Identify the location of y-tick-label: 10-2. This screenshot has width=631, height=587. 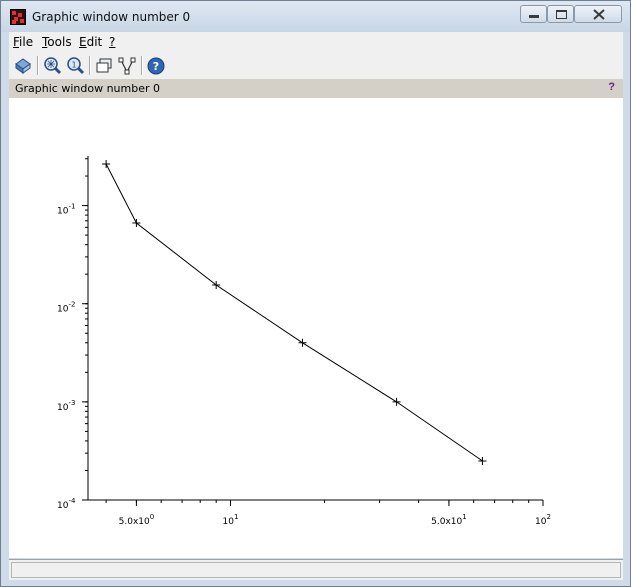
(66, 308).